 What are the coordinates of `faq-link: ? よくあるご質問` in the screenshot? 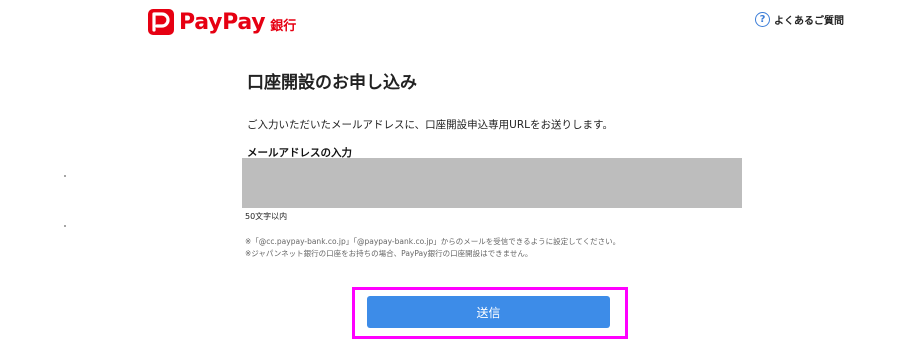 It's located at (799, 19).